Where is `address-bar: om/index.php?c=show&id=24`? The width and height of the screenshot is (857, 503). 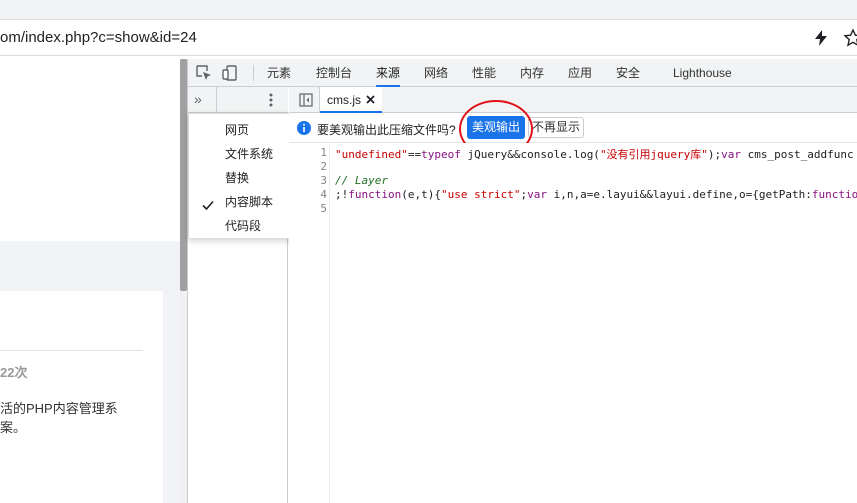 address-bar: om/index.php?c=show&id=24 is located at coordinates (428, 38).